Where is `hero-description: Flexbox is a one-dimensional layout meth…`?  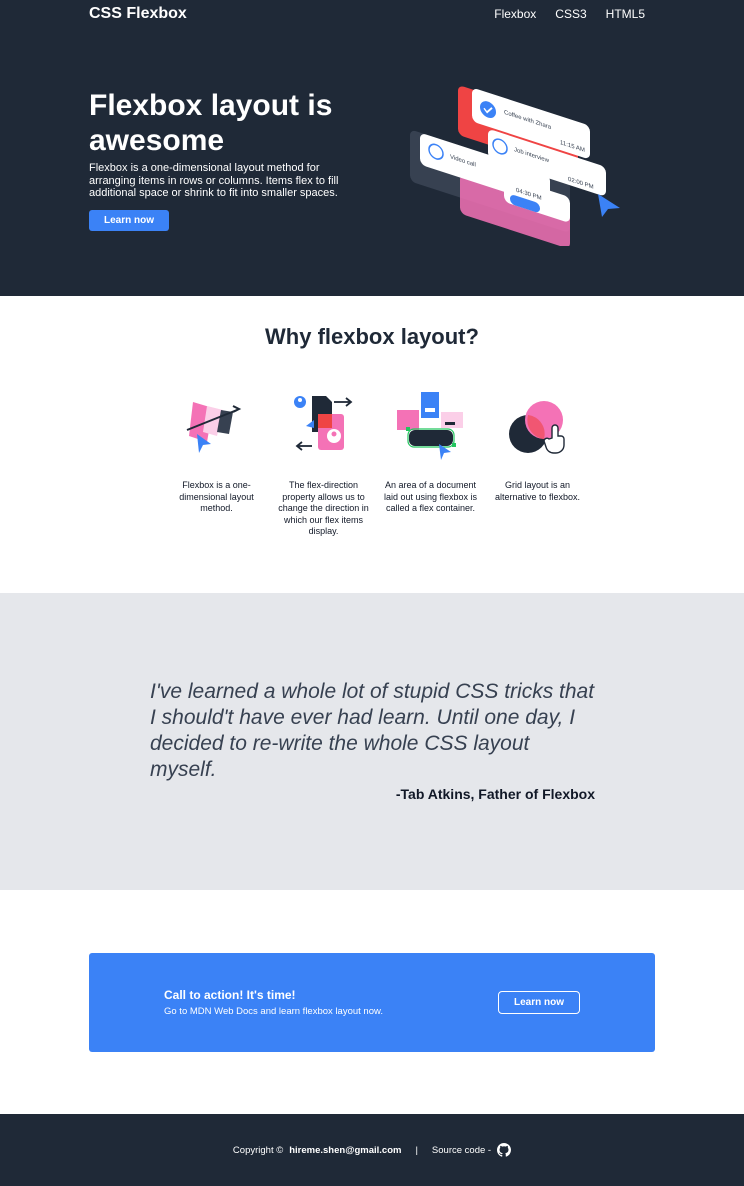 hero-description: Flexbox is a one-dimensional layout meth… is located at coordinates (214, 180).